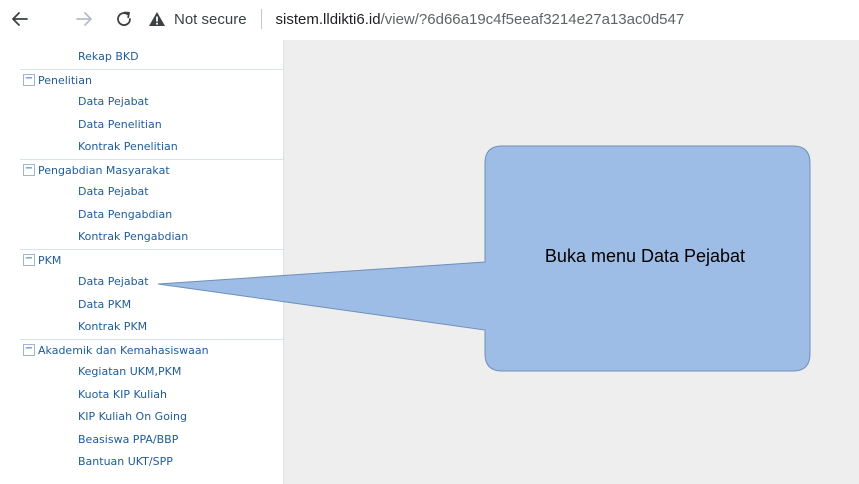 This screenshot has width=859, height=484. What do you see at coordinates (65, 80) in the screenshot?
I see `sidebar-section-label: Penelitian` at bounding box center [65, 80].